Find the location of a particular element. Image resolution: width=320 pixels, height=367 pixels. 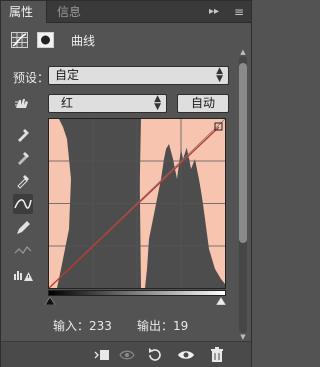

channel-value: 红 is located at coordinates (67, 103).